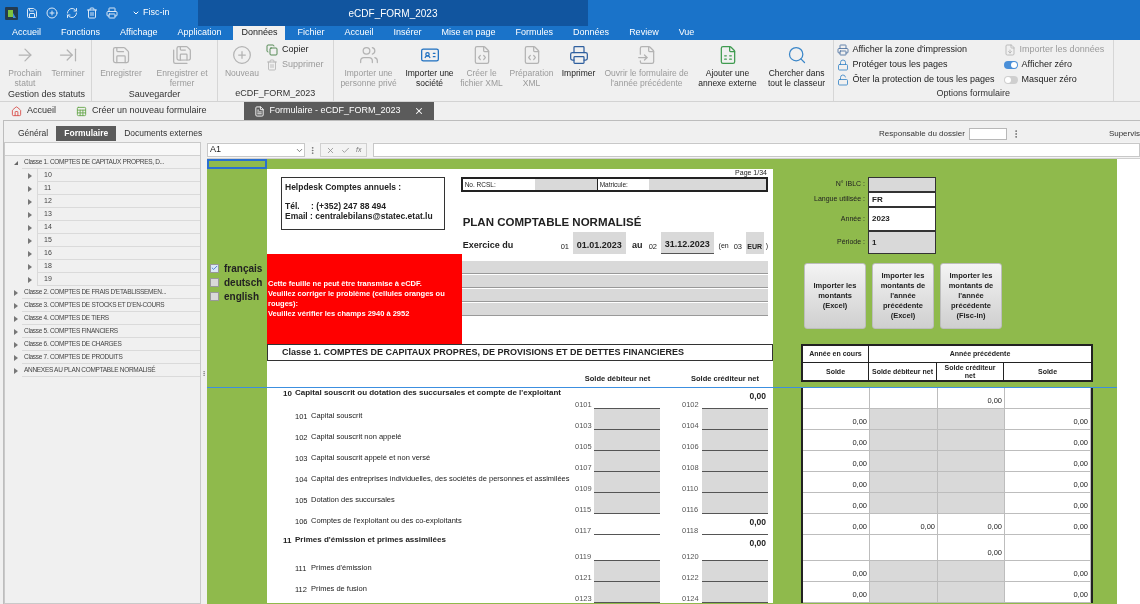 The height and width of the screenshot is (604, 1140). What do you see at coordinates (33, 111) in the screenshot?
I see `document-tab: Accueil` at bounding box center [33, 111].